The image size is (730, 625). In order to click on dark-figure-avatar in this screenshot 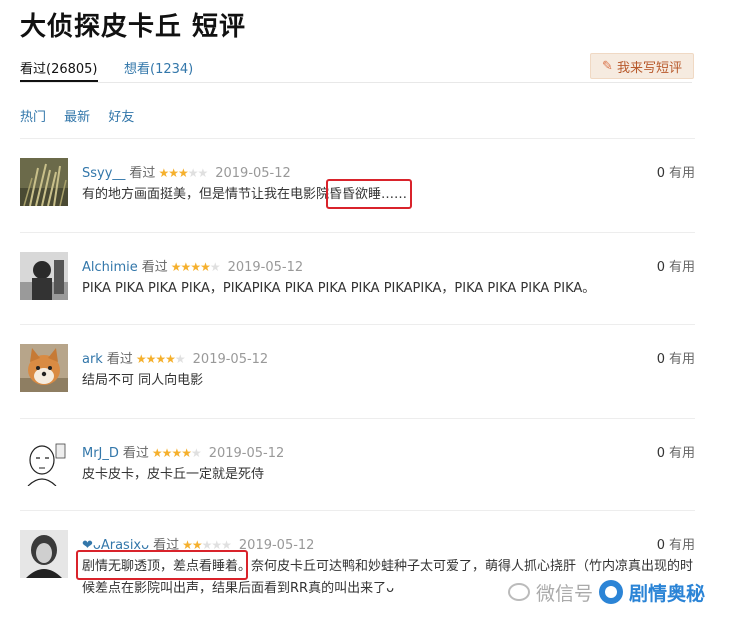, I will do `click(44, 276)`.